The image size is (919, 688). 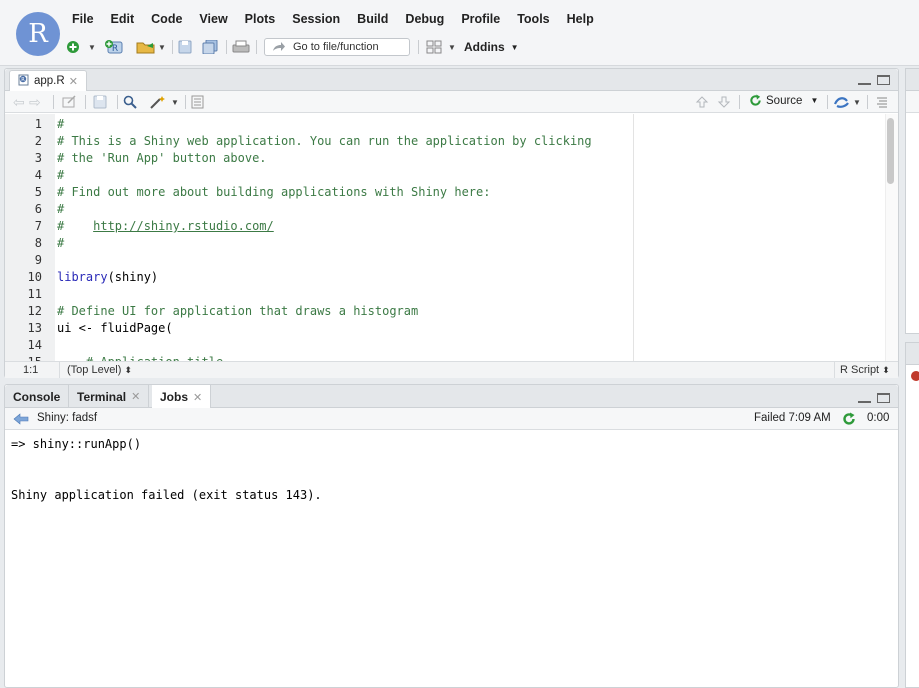 What do you see at coordinates (533, 21) in the screenshot?
I see `menu-tools: Tools` at bounding box center [533, 21].